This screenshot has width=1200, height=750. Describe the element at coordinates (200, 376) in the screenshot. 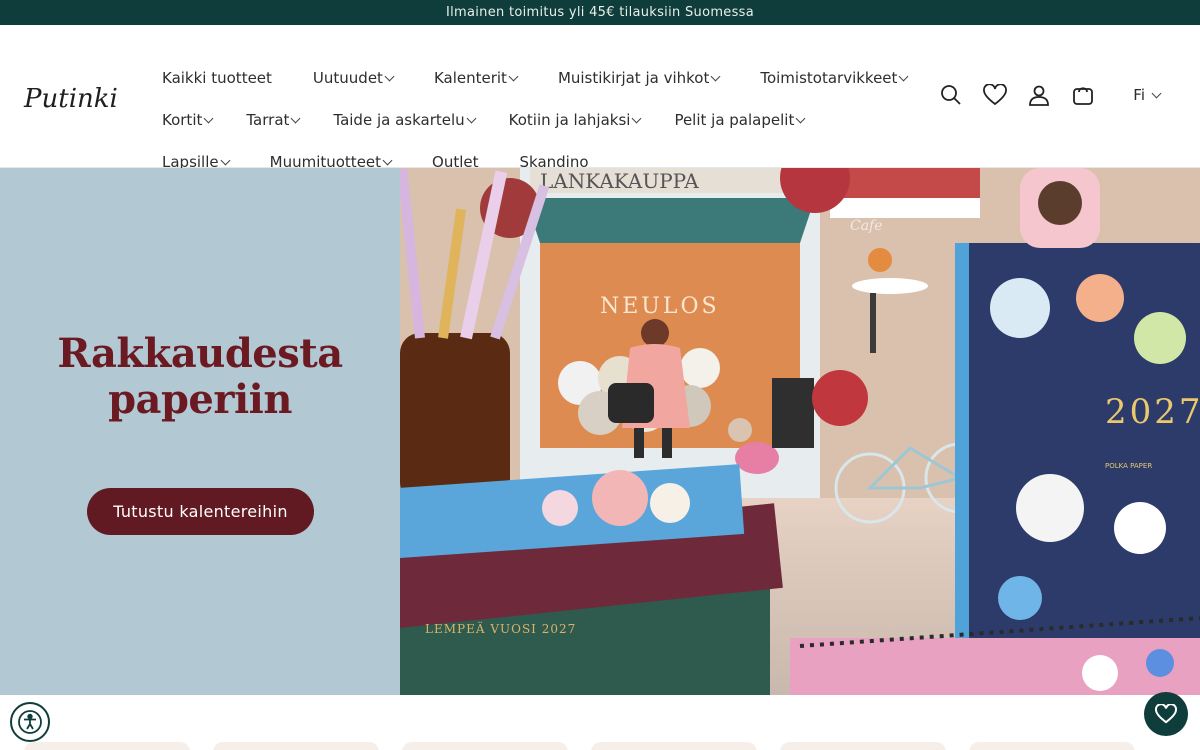

I see `hero-title: Rakkaudesta paperiin` at that location.